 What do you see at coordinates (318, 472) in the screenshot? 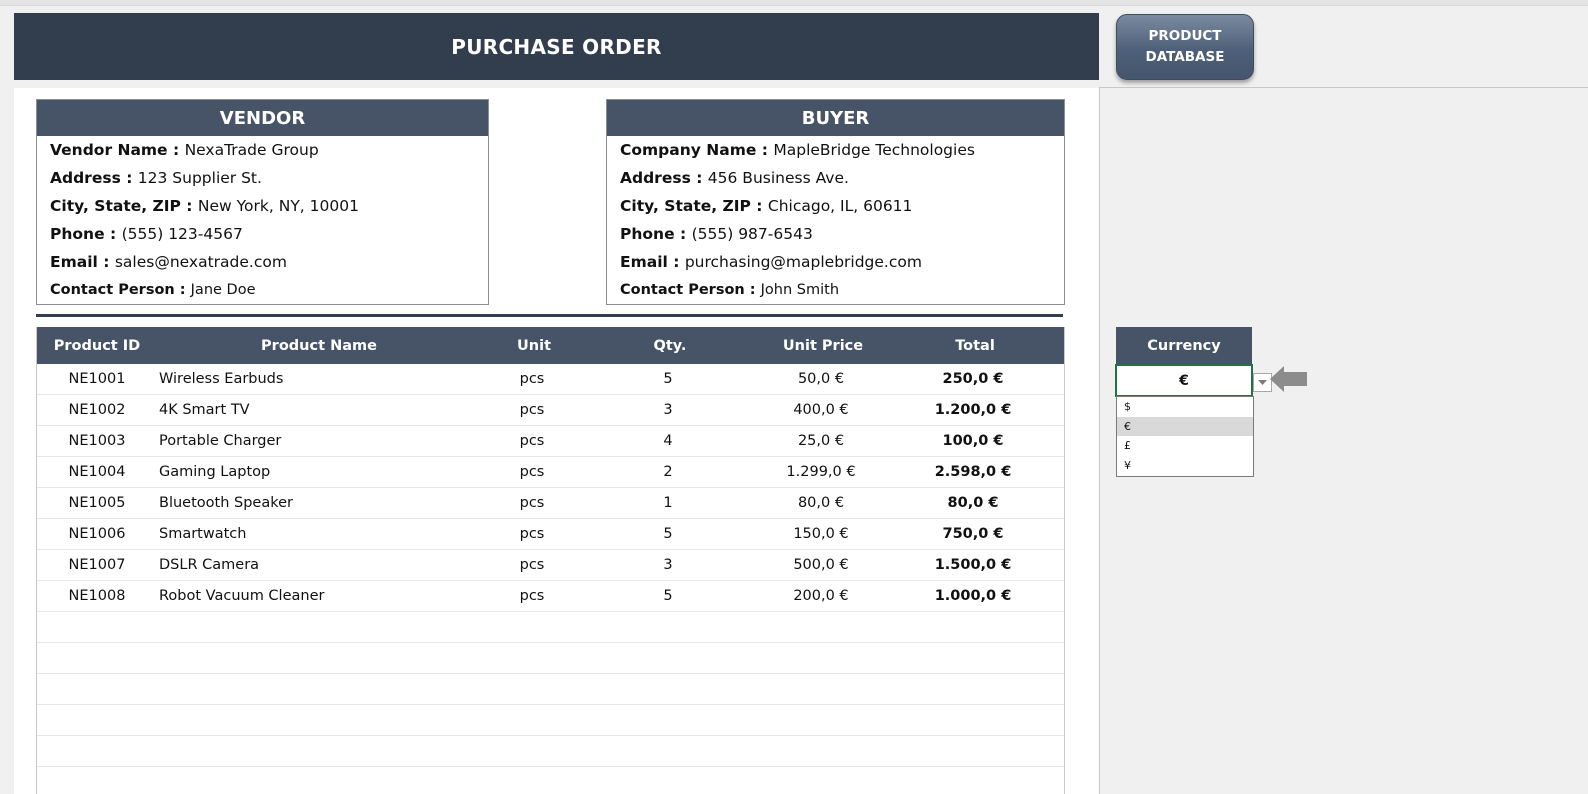
I see `cell-product-name: Gaming Laptop` at bounding box center [318, 472].